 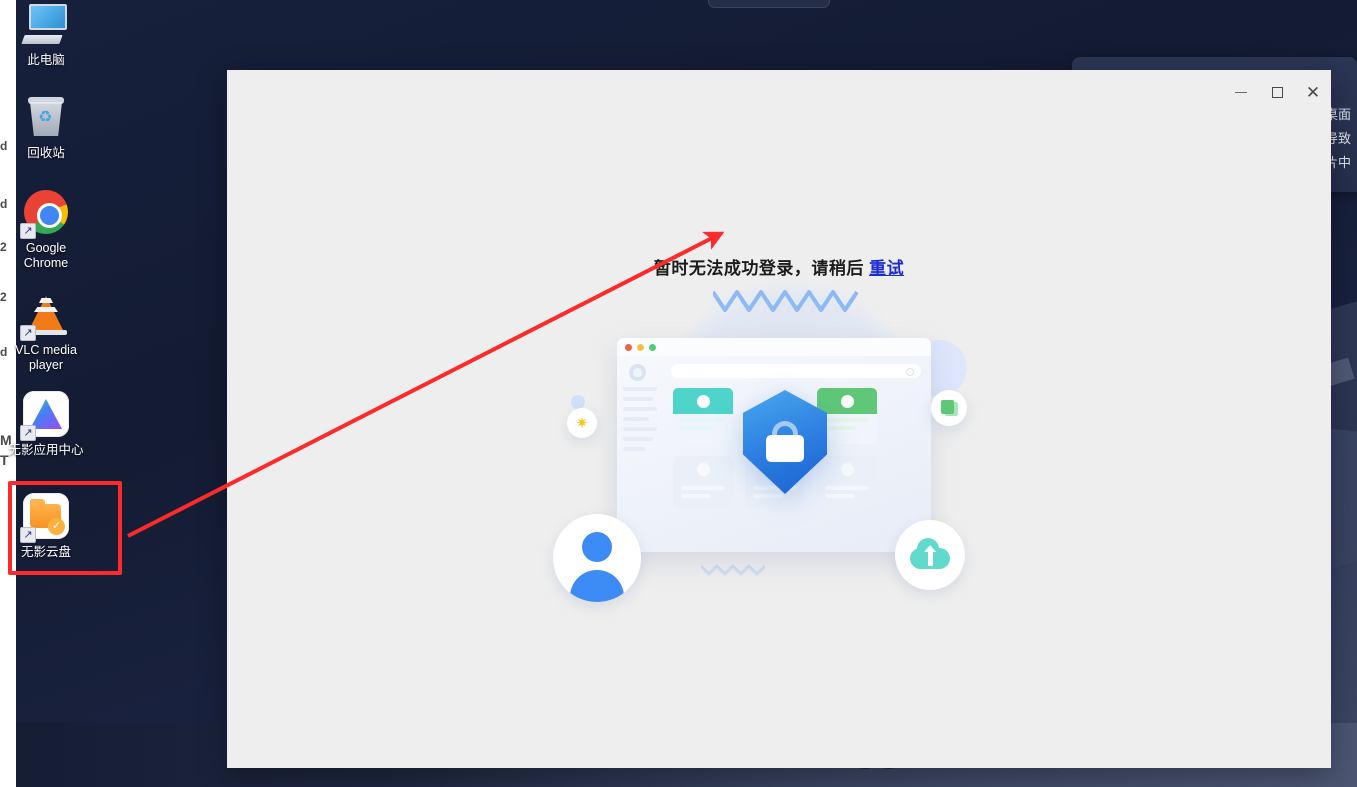 I want to click on close-button: ✕, so click(x=1313, y=92).